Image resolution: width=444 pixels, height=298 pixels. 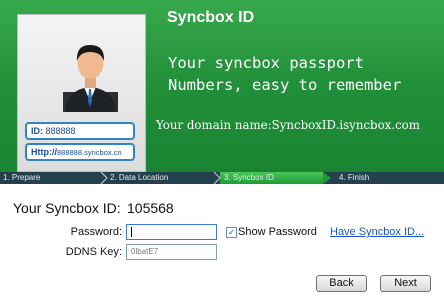 I want to click on show-password-checkbox: ✓, so click(x=231, y=232).